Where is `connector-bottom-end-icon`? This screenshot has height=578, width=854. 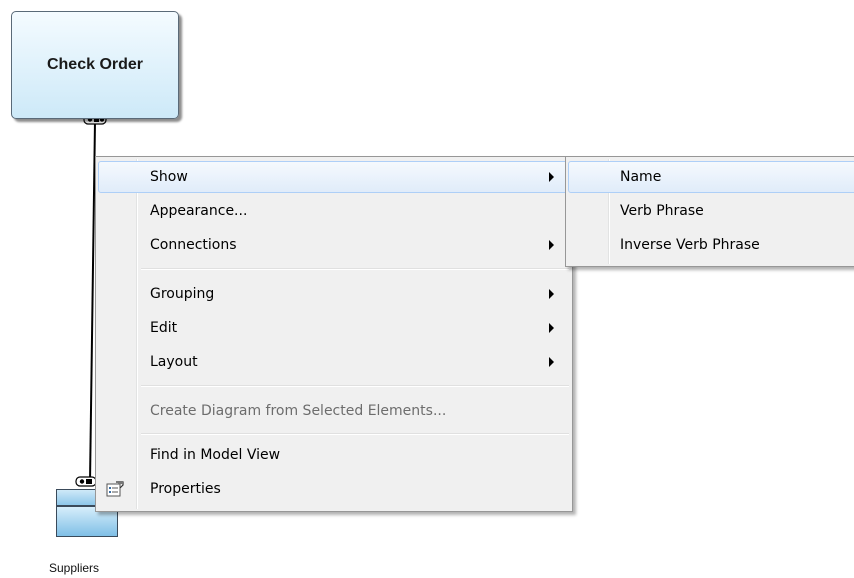 connector-bottom-end-icon is located at coordinates (86, 481).